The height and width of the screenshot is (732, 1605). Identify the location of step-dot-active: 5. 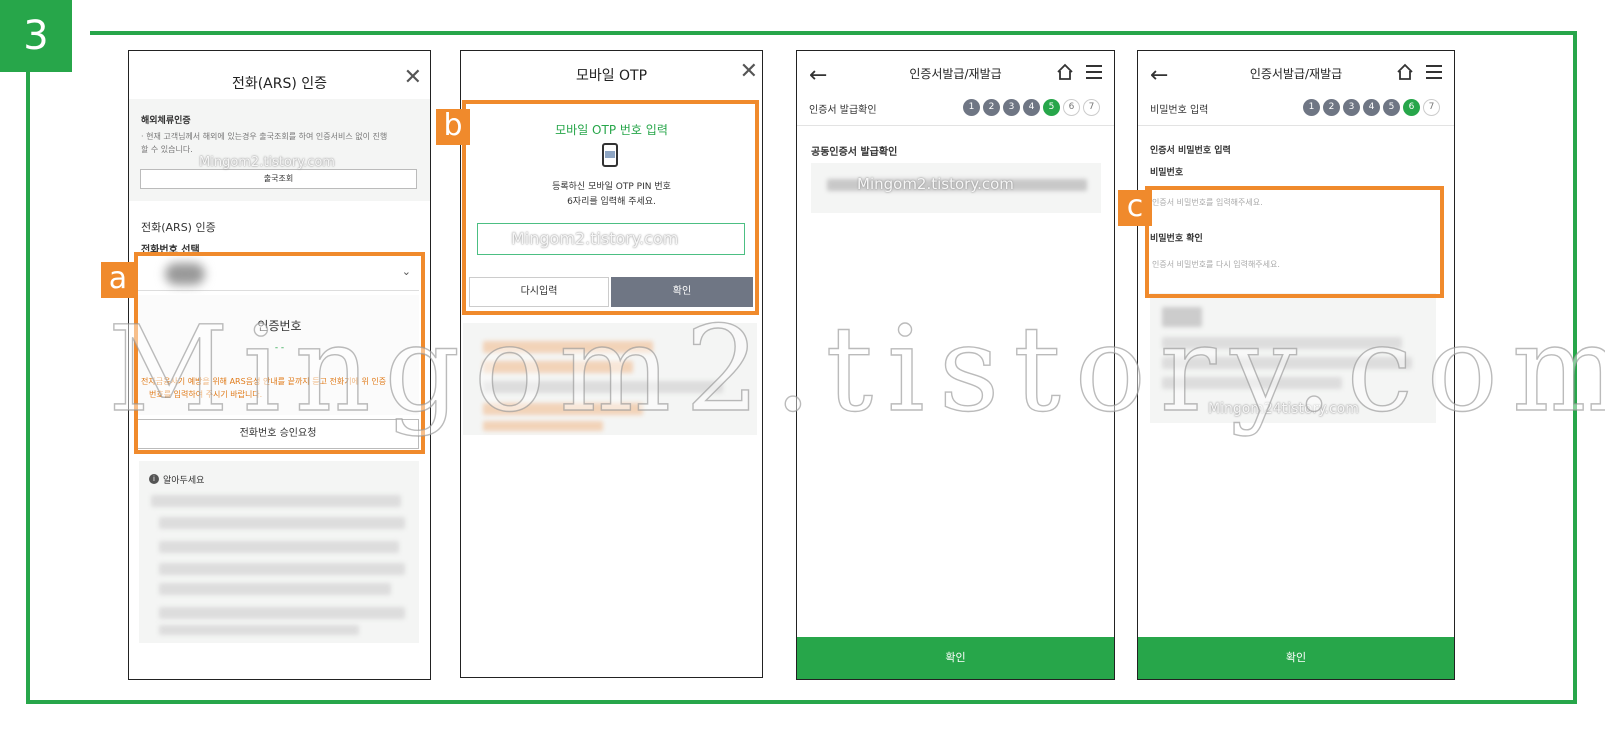
(1051, 107).